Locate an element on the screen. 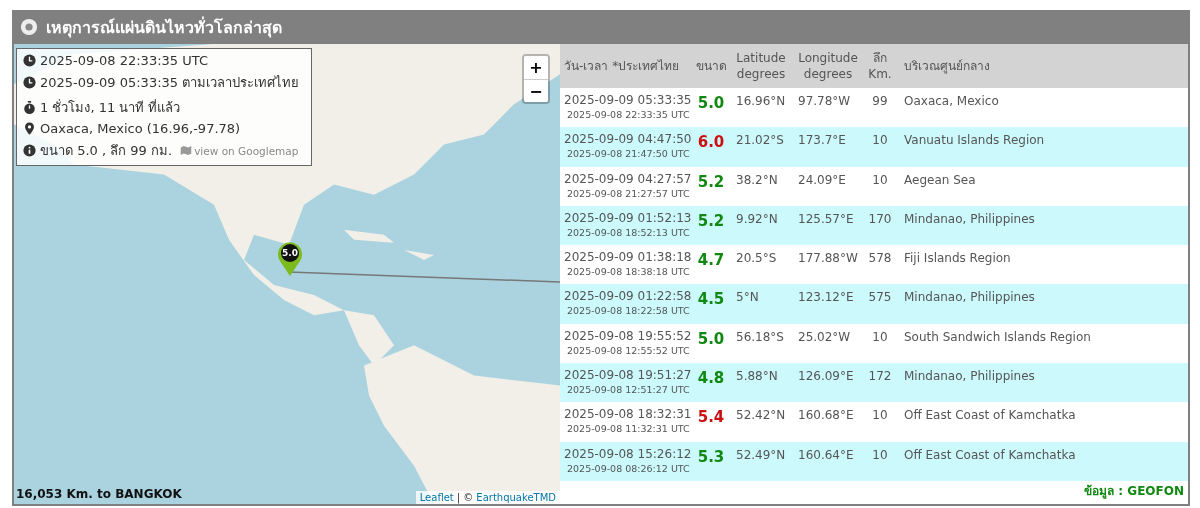 This screenshot has height=508, width=1200. local-time-cell: 2025-09-09 01:22:58 is located at coordinates (628, 296).